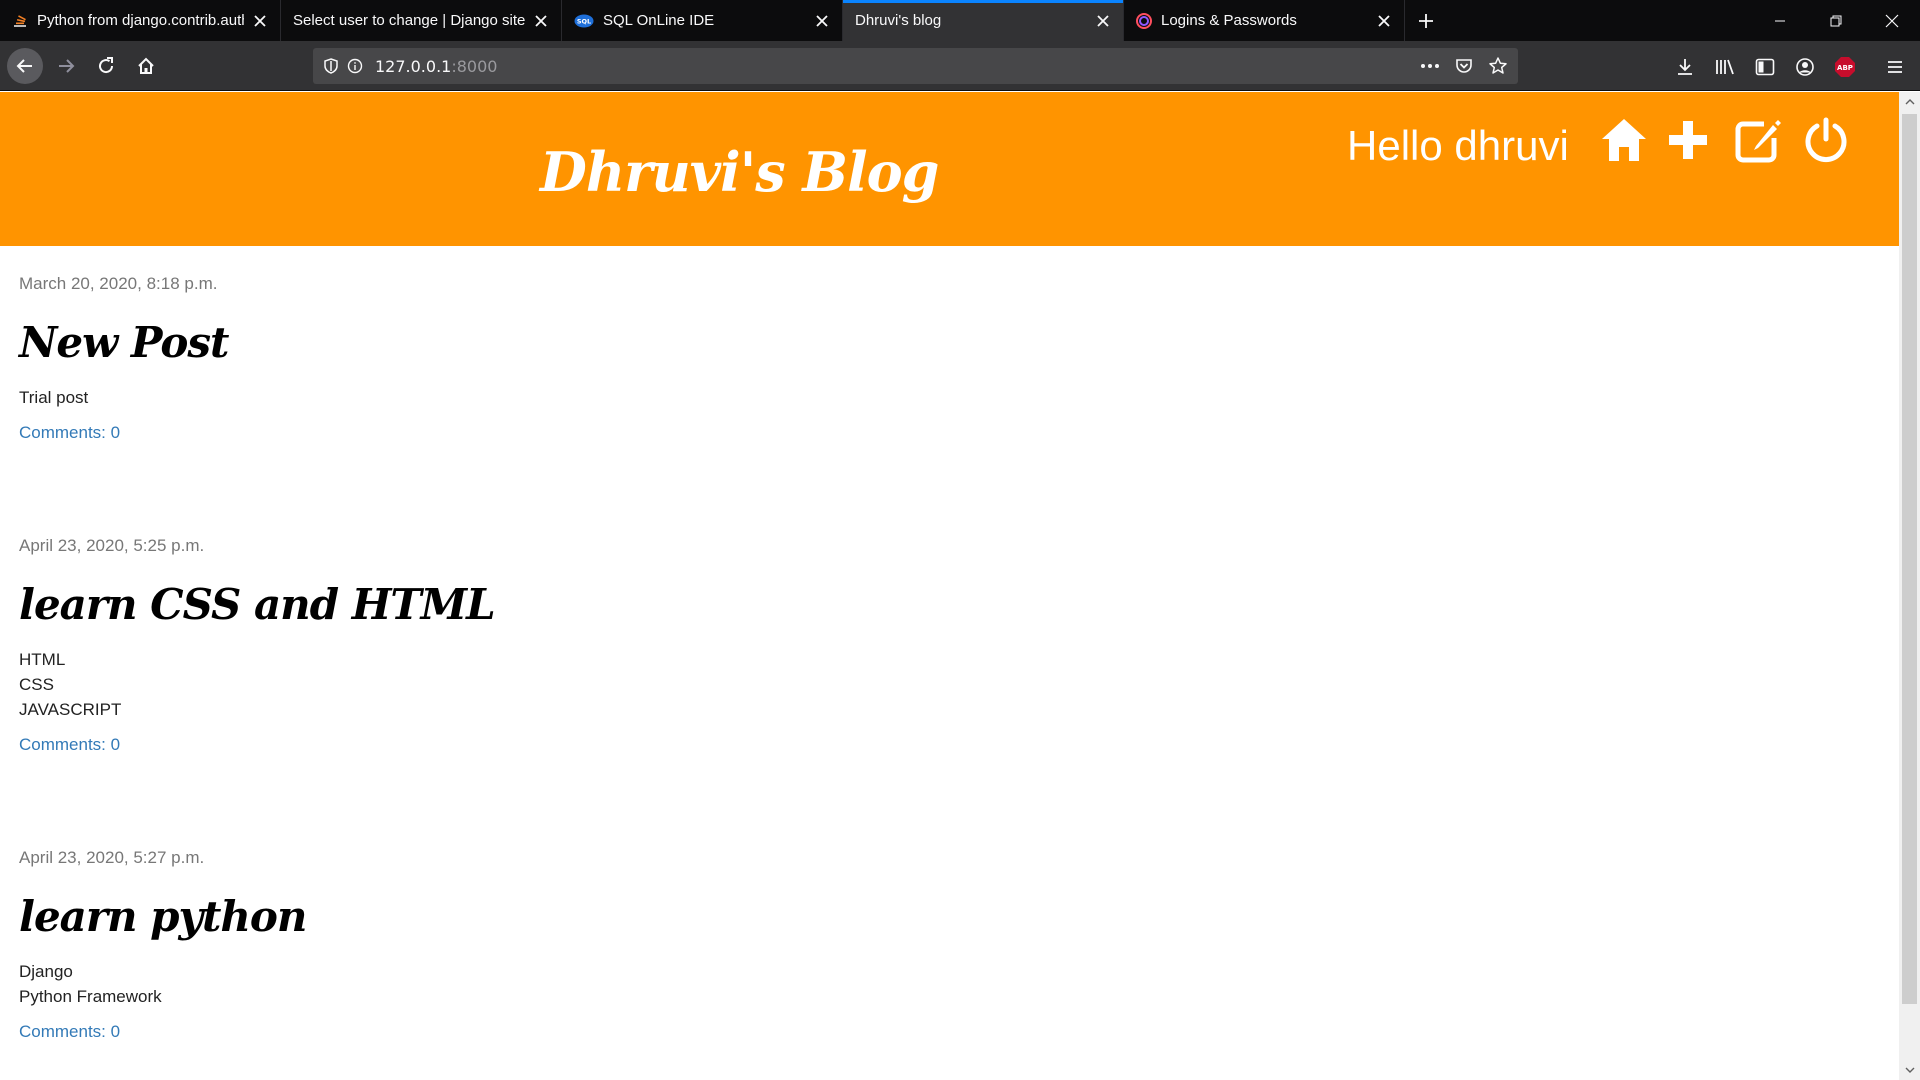 Image resolution: width=1920 pixels, height=1080 pixels. I want to click on adblock-plus-icon: ABP, so click(1845, 67).